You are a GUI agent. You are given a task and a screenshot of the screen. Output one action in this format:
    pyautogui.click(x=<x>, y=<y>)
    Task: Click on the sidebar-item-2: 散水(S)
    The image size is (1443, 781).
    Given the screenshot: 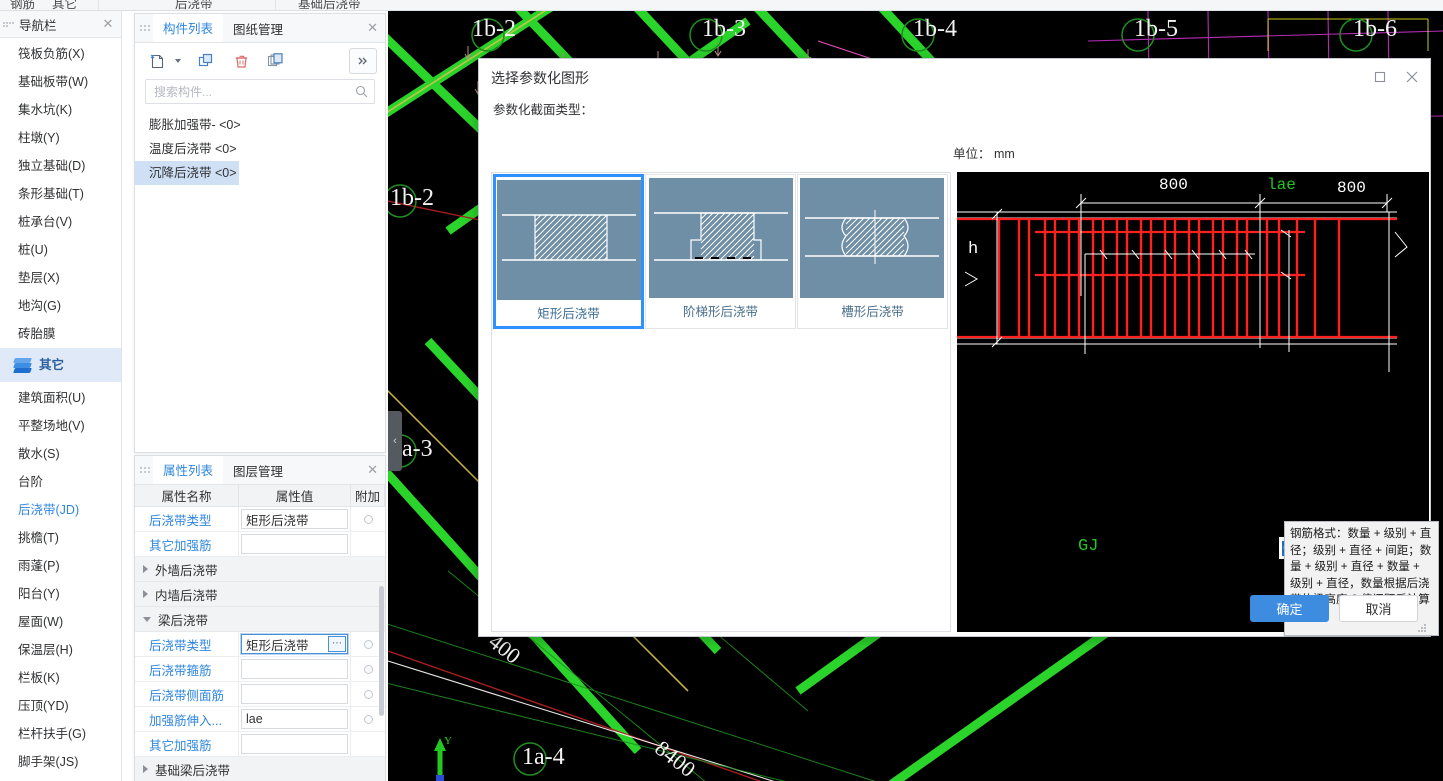 What is the action you would take?
    pyautogui.click(x=60, y=454)
    